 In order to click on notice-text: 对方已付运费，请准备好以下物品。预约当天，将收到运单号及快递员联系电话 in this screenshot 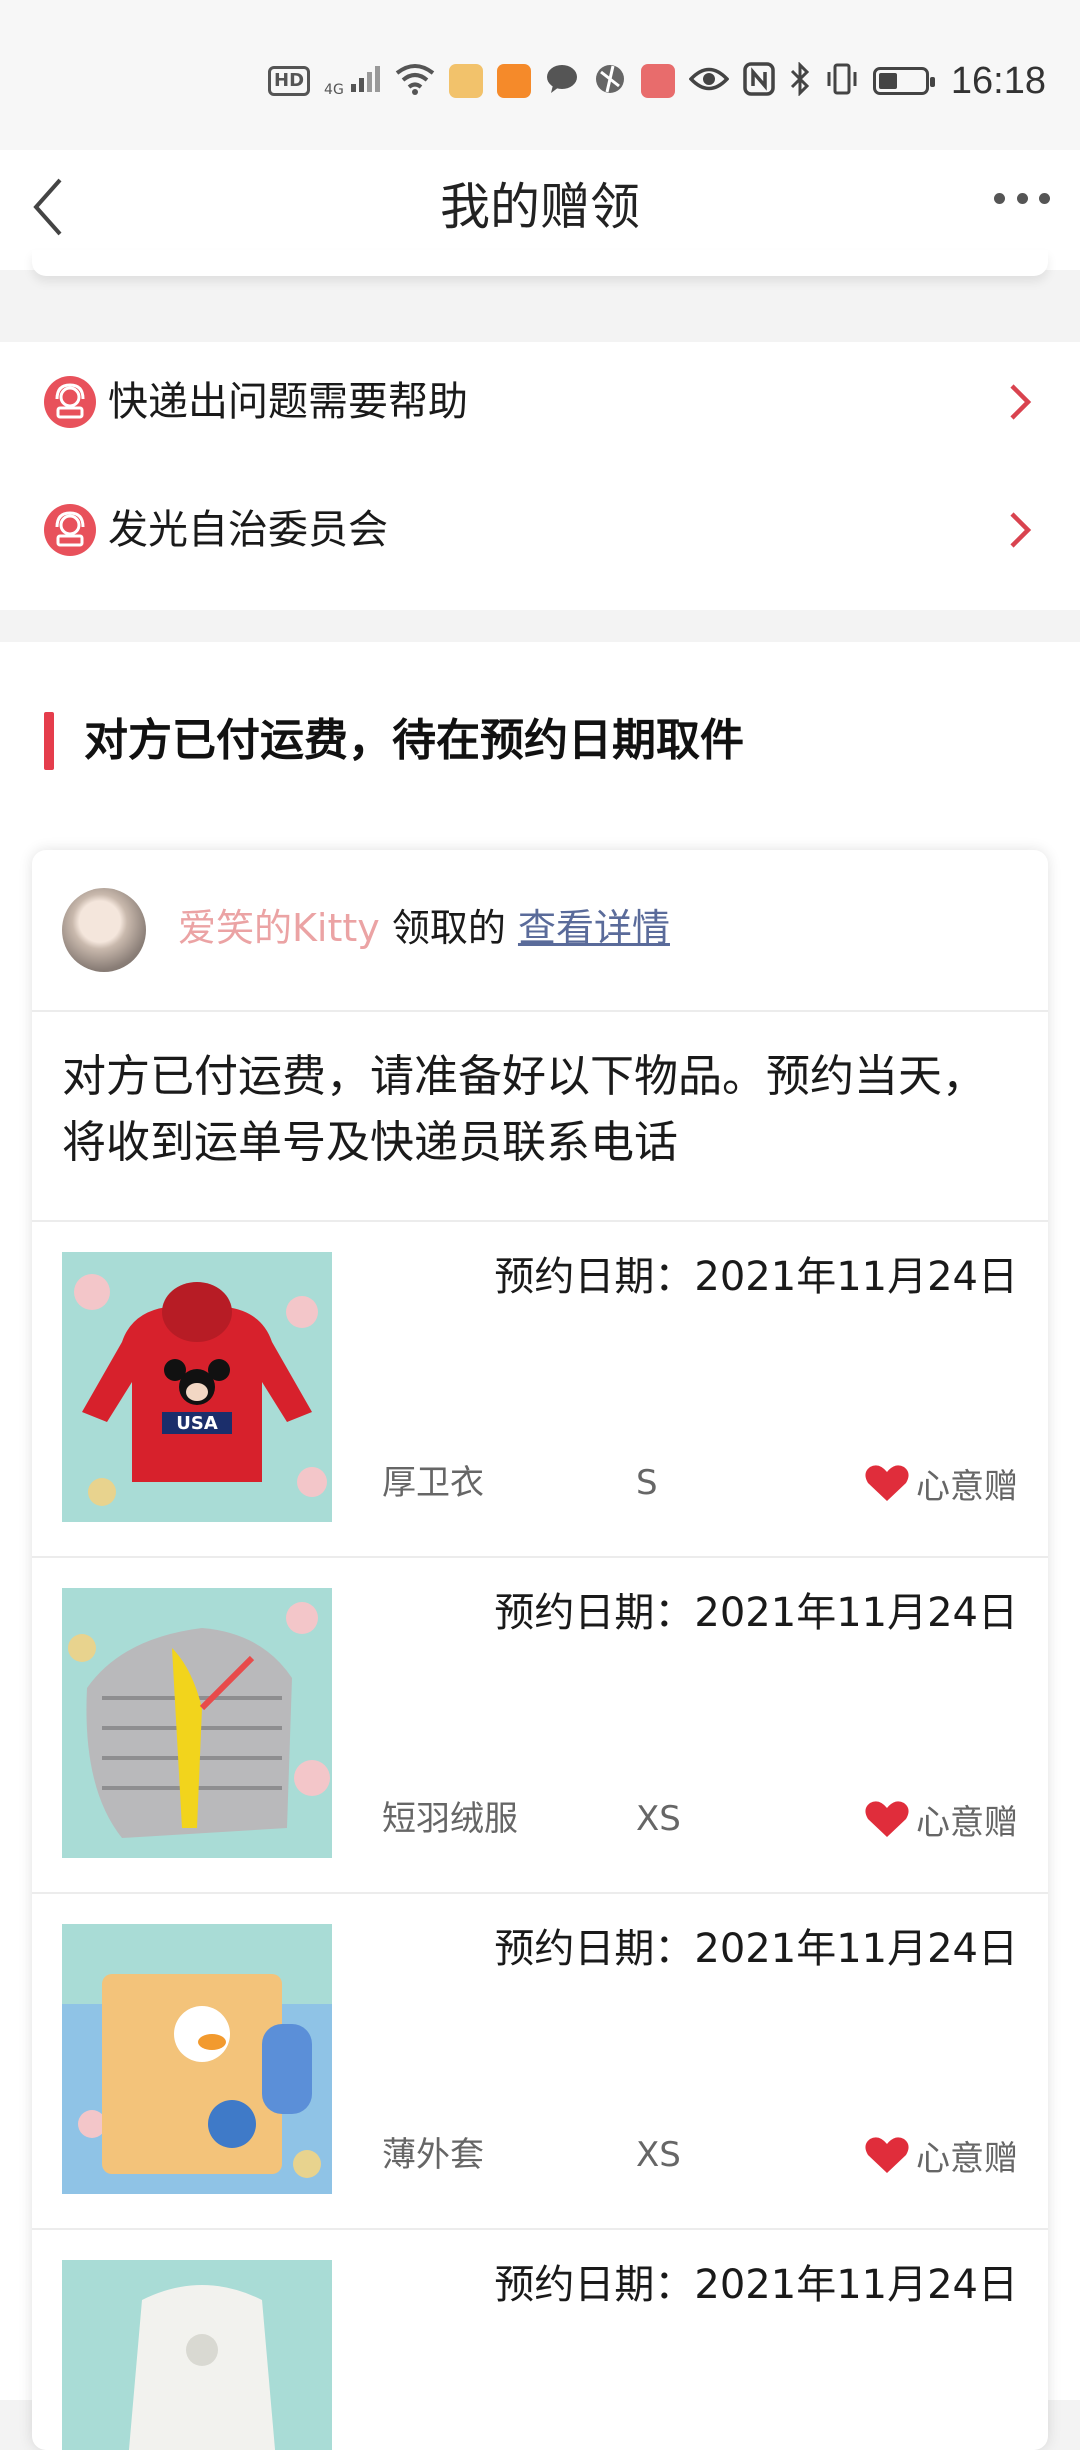, I will do `click(524, 1109)`.